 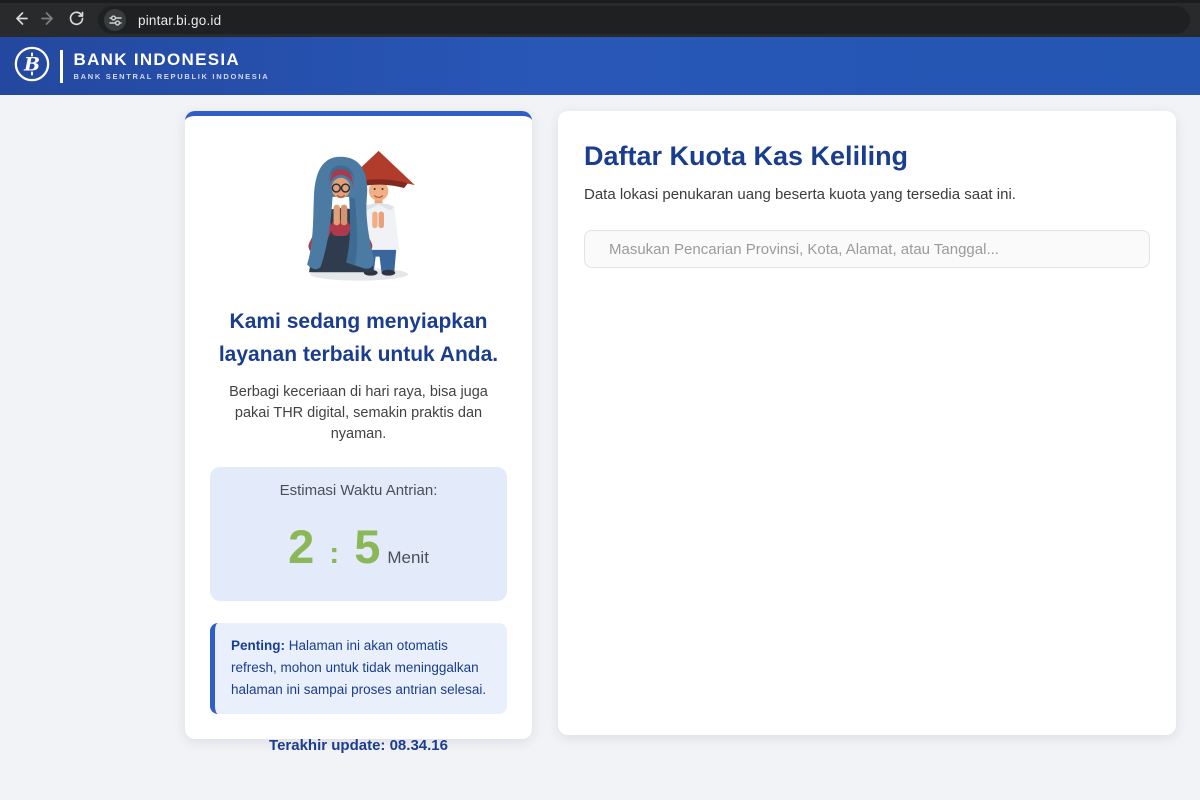 I want to click on time-unit: Menit, so click(x=408, y=557).